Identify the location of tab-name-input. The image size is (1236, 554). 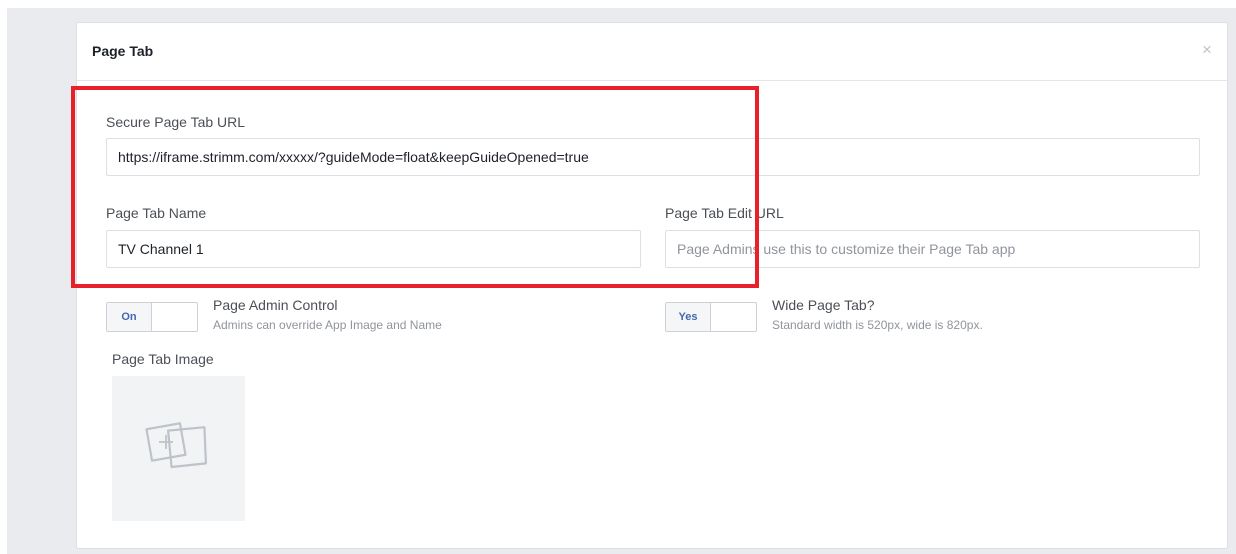
(373, 249).